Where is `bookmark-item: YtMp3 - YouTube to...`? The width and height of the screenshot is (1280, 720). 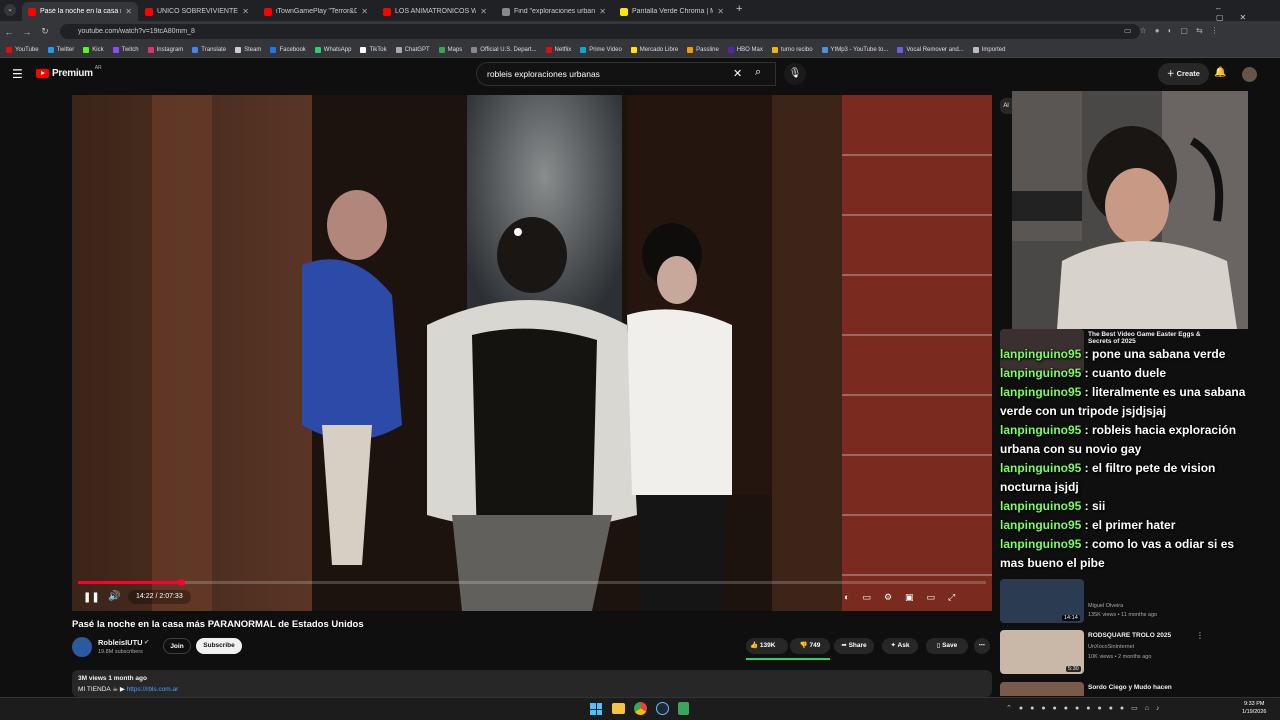 bookmark-item: YtMp3 - YouTube to... is located at coordinates (854, 49).